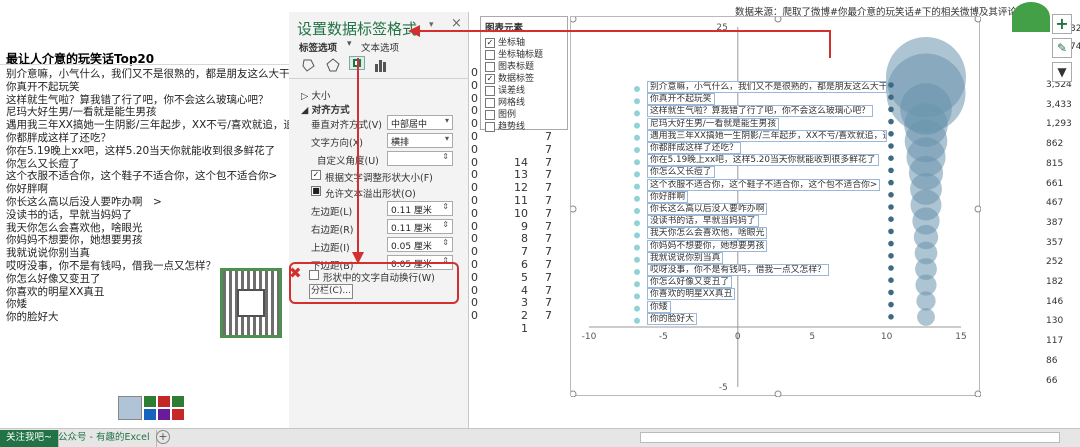 This screenshot has height=447, width=1080. What do you see at coordinates (763, 160) in the screenshot?
I see `data-label: 你在5.19晚上xx吧，这样5.20当天你就能收到很多鲜花了` at bounding box center [763, 160].